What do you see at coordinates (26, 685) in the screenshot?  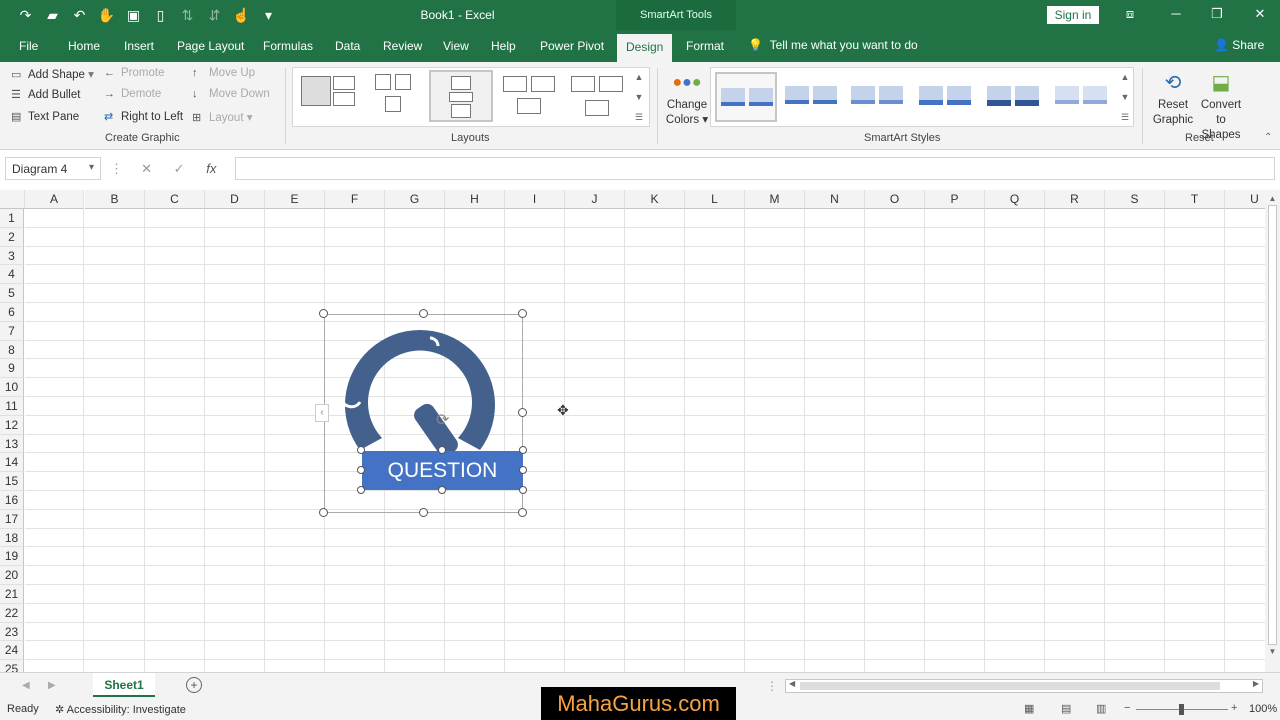 I see `prev-sheet-icon: ◀` at bounding box center [26, 685].